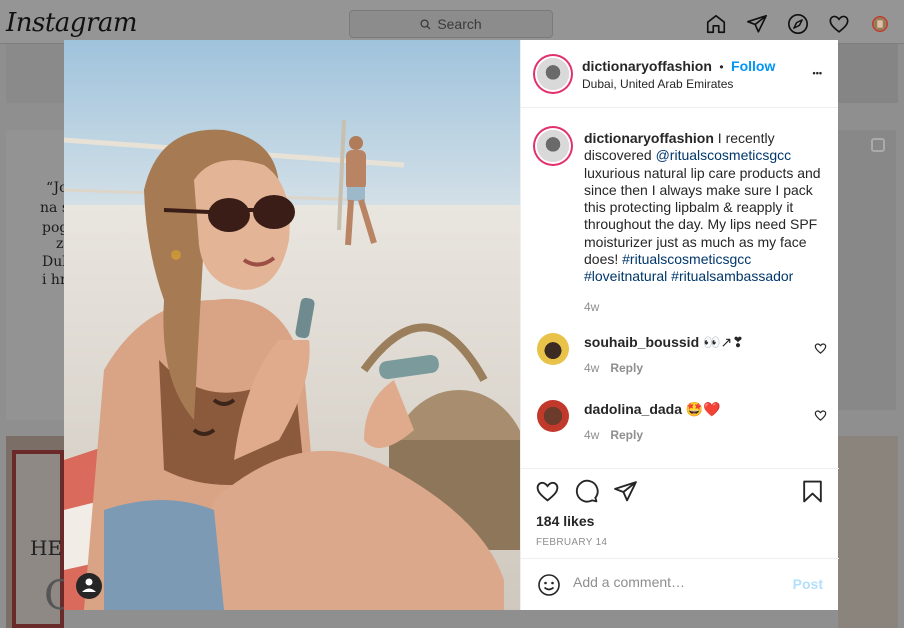 The height and width of the screenshot is (628, 904). What do you see at coordinates (549, 585) in the screenshot?
I see `emoji-icon` at bounding box center [549, 585].